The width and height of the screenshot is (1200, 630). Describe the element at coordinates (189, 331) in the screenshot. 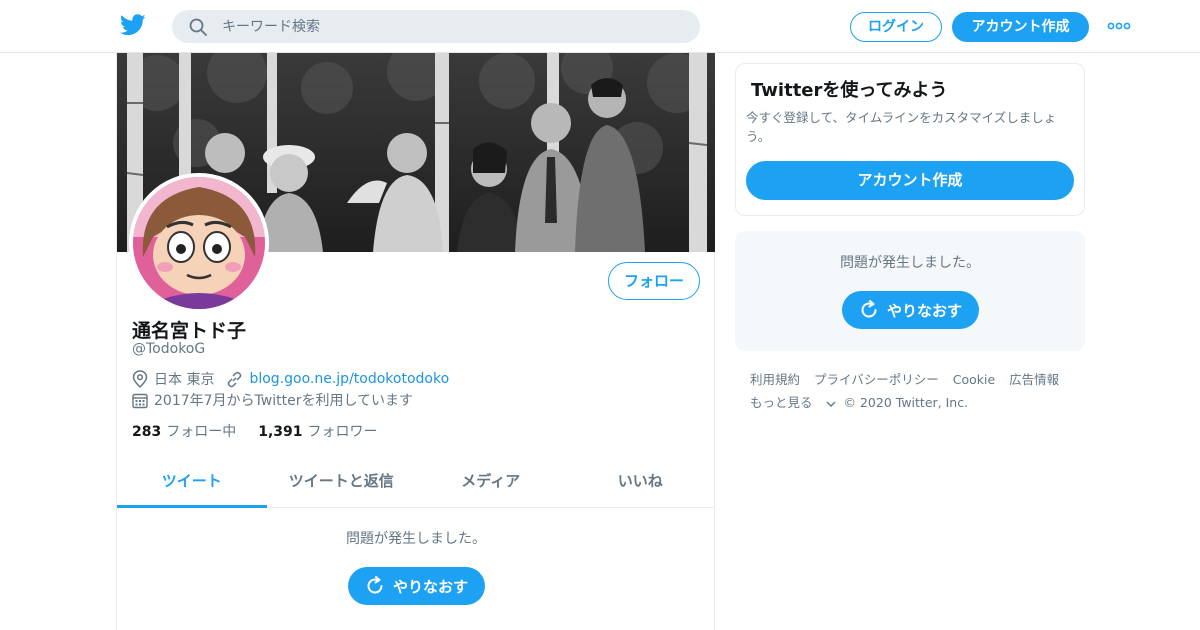

I see `profile-display-name: 通名宮トド子` at that location.